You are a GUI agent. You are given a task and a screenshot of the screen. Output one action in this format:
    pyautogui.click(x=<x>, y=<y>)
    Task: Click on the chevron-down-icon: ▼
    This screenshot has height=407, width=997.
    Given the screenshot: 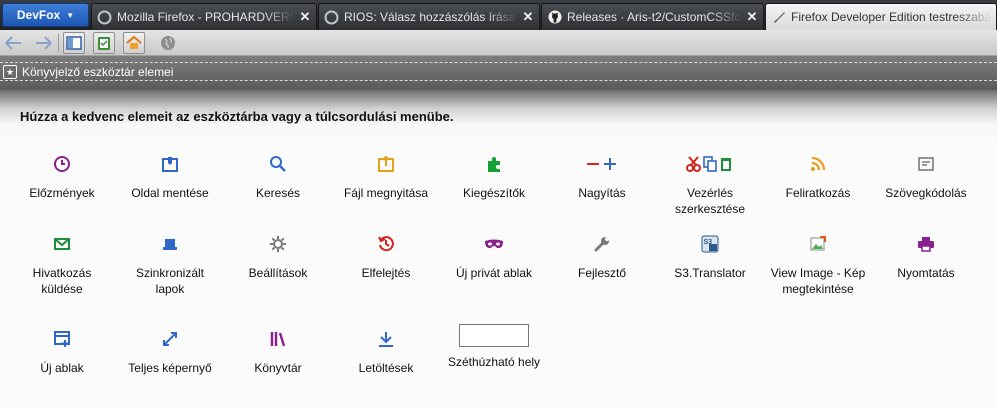 What is the action you would take?
    pyautogui.click(x=70, y=15)
    